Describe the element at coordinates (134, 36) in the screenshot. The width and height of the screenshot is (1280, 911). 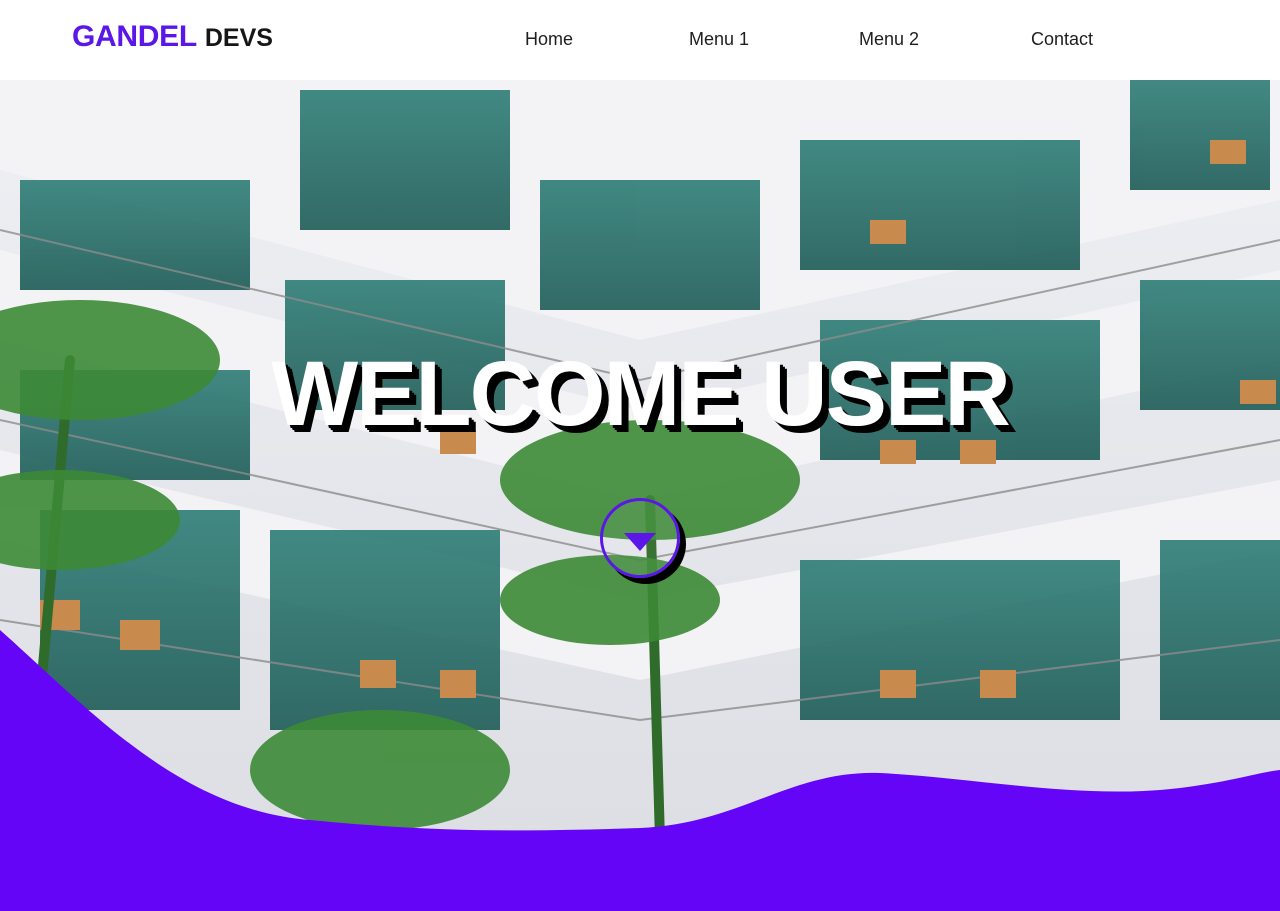
I see `brand-primary: GANDEL` at that location.